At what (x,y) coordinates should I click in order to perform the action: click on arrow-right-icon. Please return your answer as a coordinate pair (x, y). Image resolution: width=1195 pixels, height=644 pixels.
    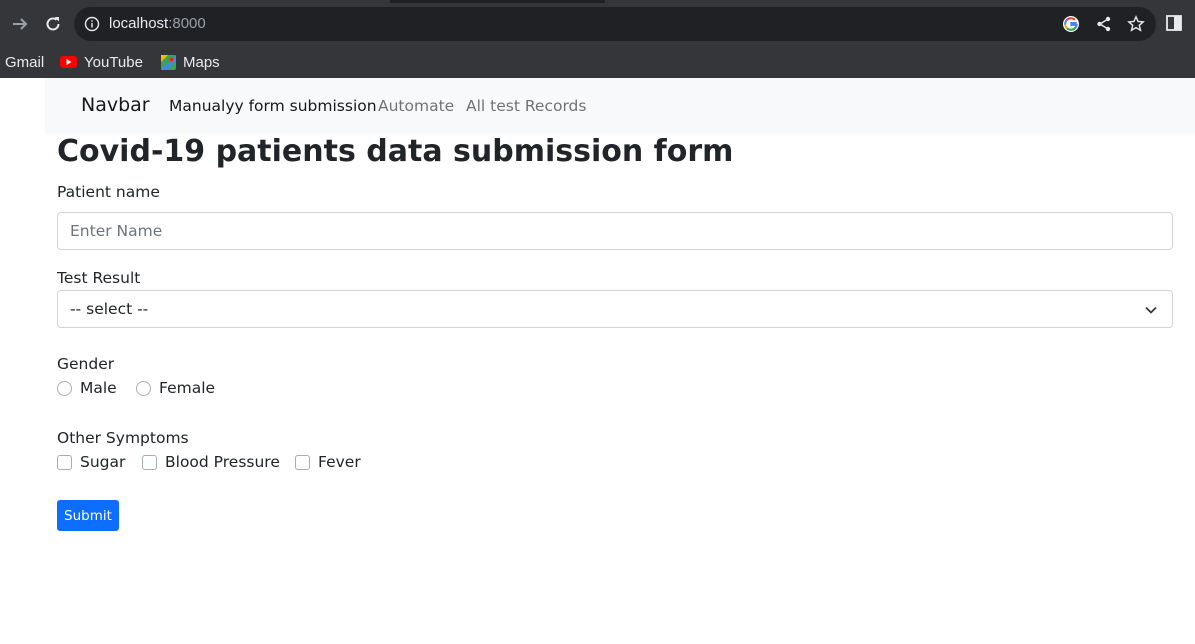
    Looking at the image, I should click on (20, 24).